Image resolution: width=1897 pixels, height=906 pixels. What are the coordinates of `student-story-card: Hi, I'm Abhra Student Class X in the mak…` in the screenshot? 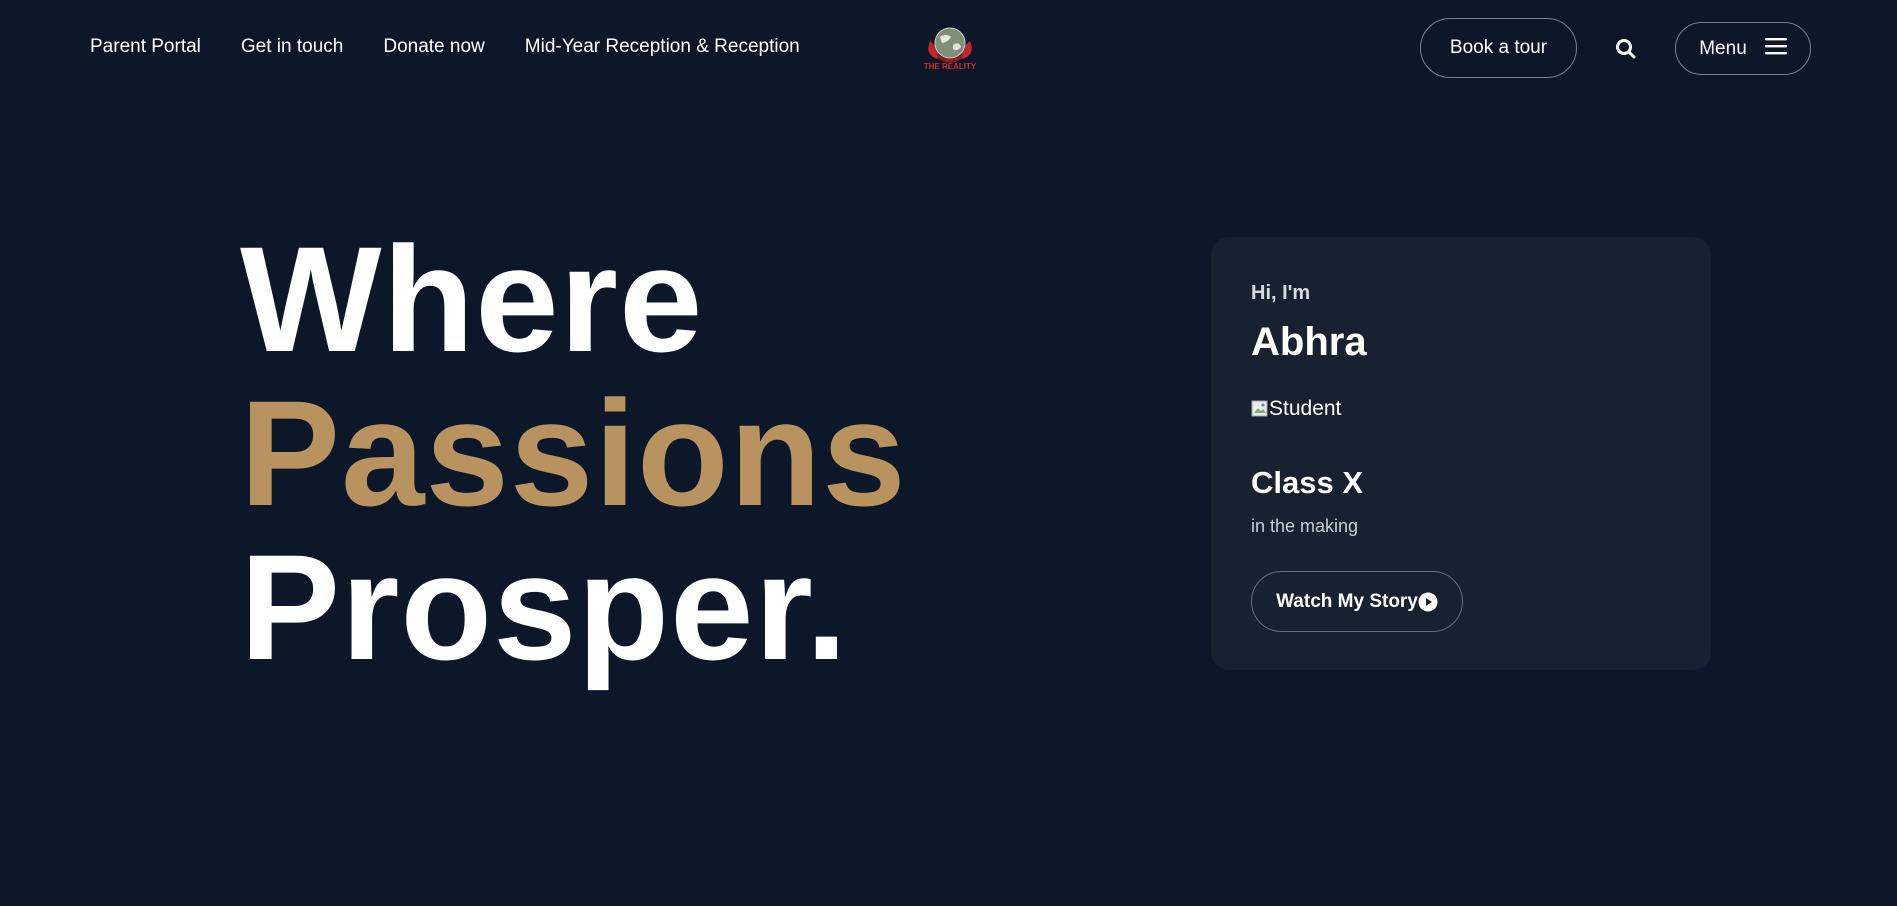 It's located at (1461, 453).